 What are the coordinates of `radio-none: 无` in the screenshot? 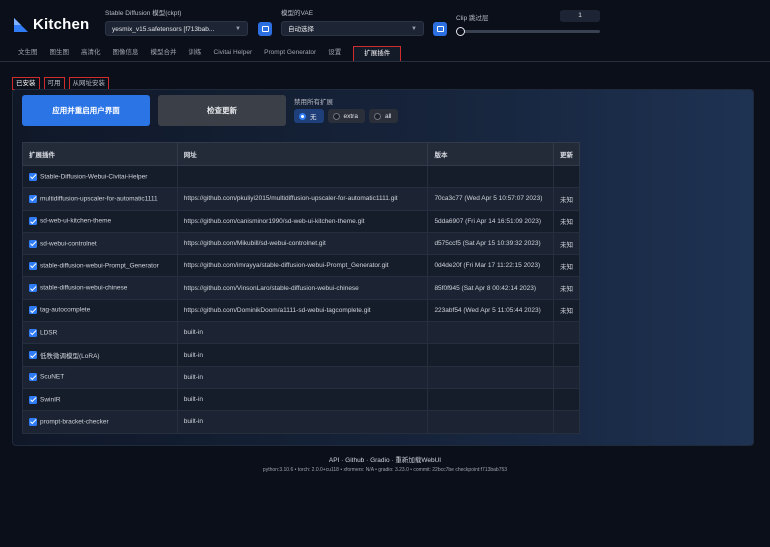 It's located at (309, 116).